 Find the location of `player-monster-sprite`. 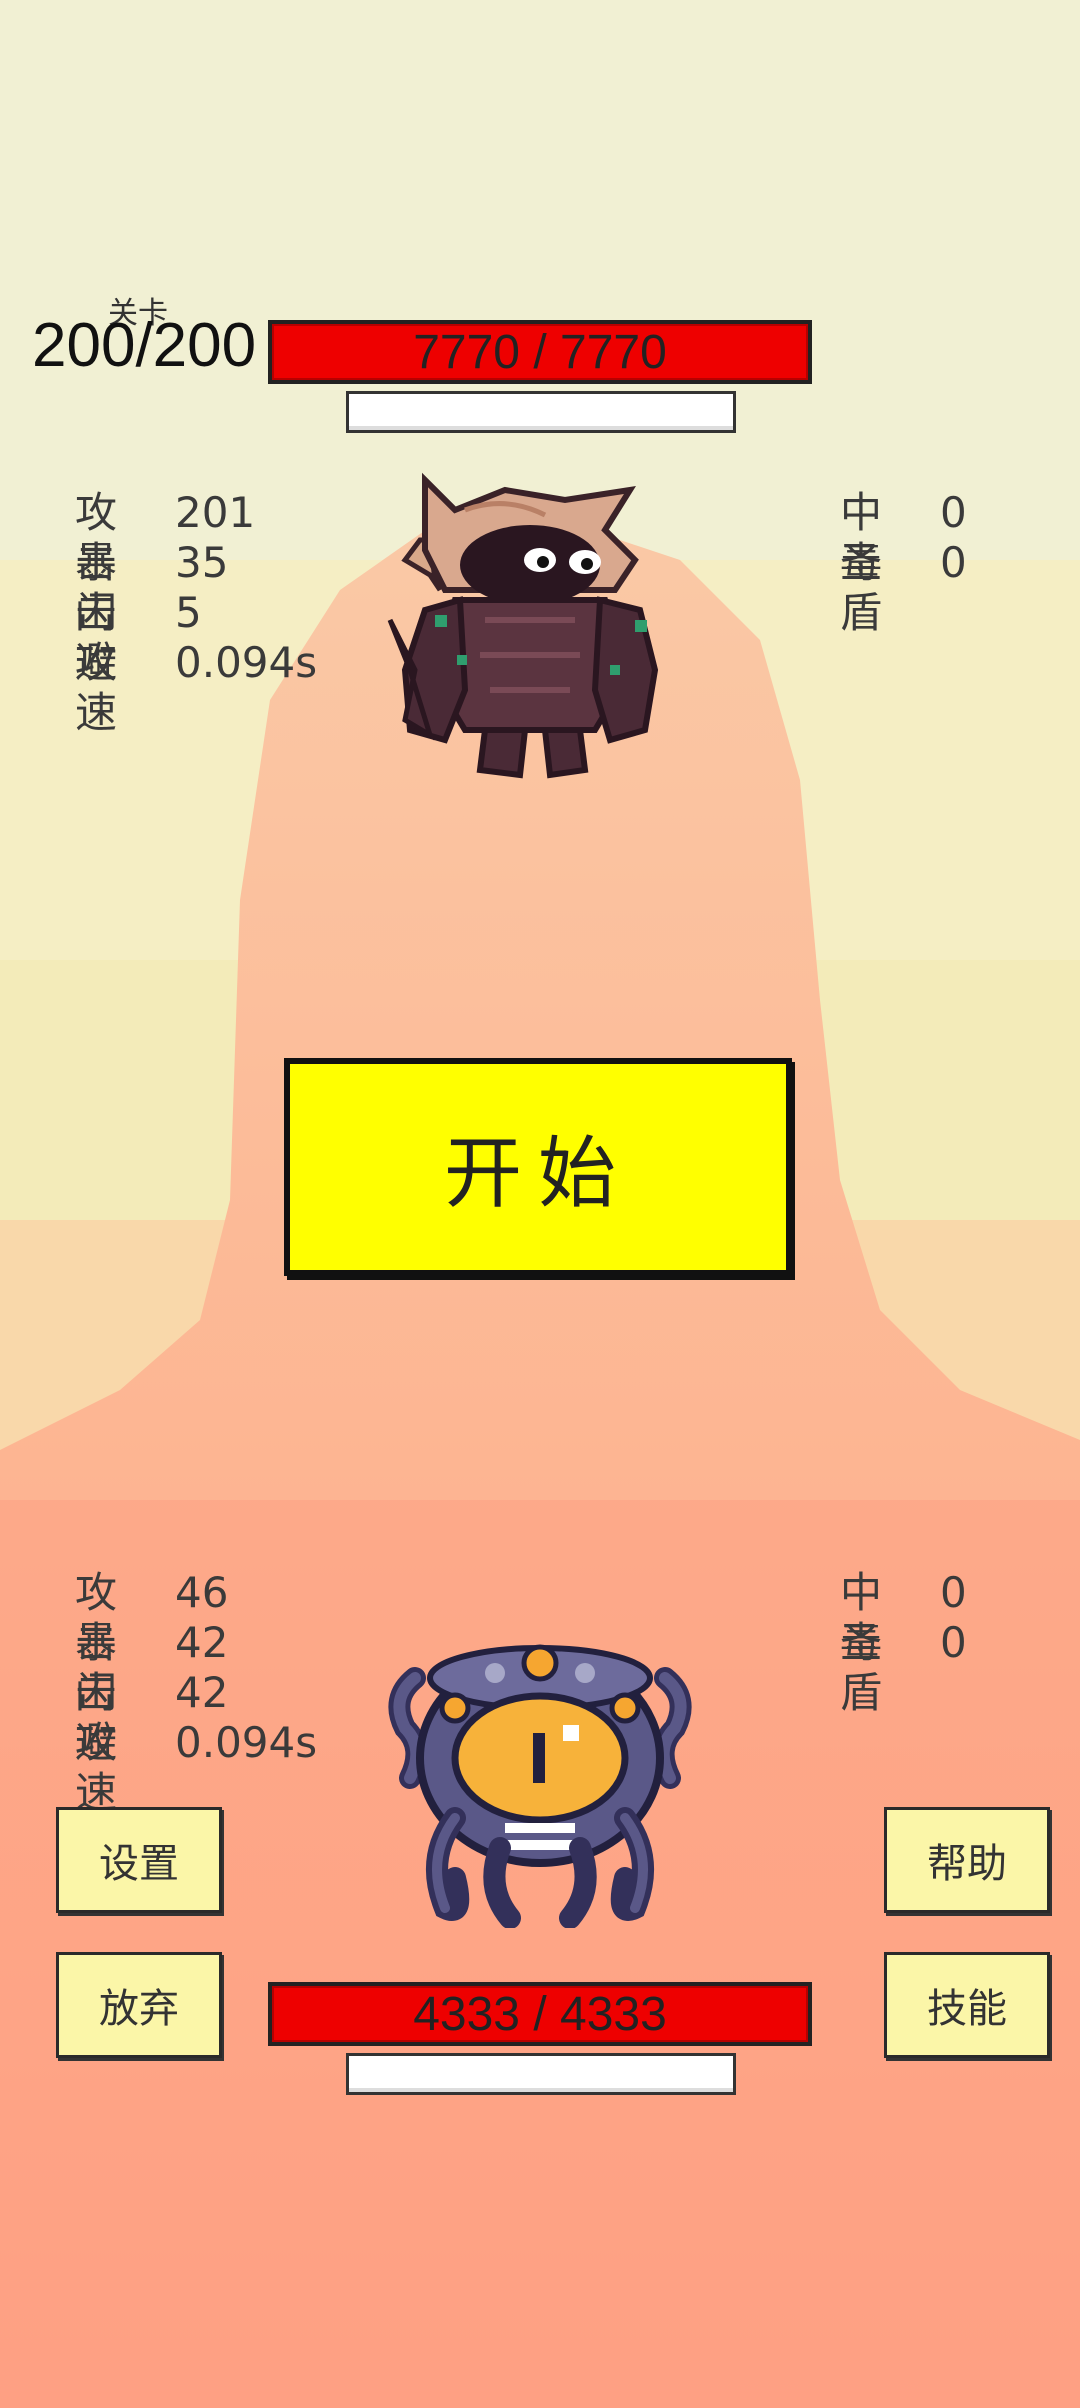

player-monster-sprite is located at coordinates (540, 1786).